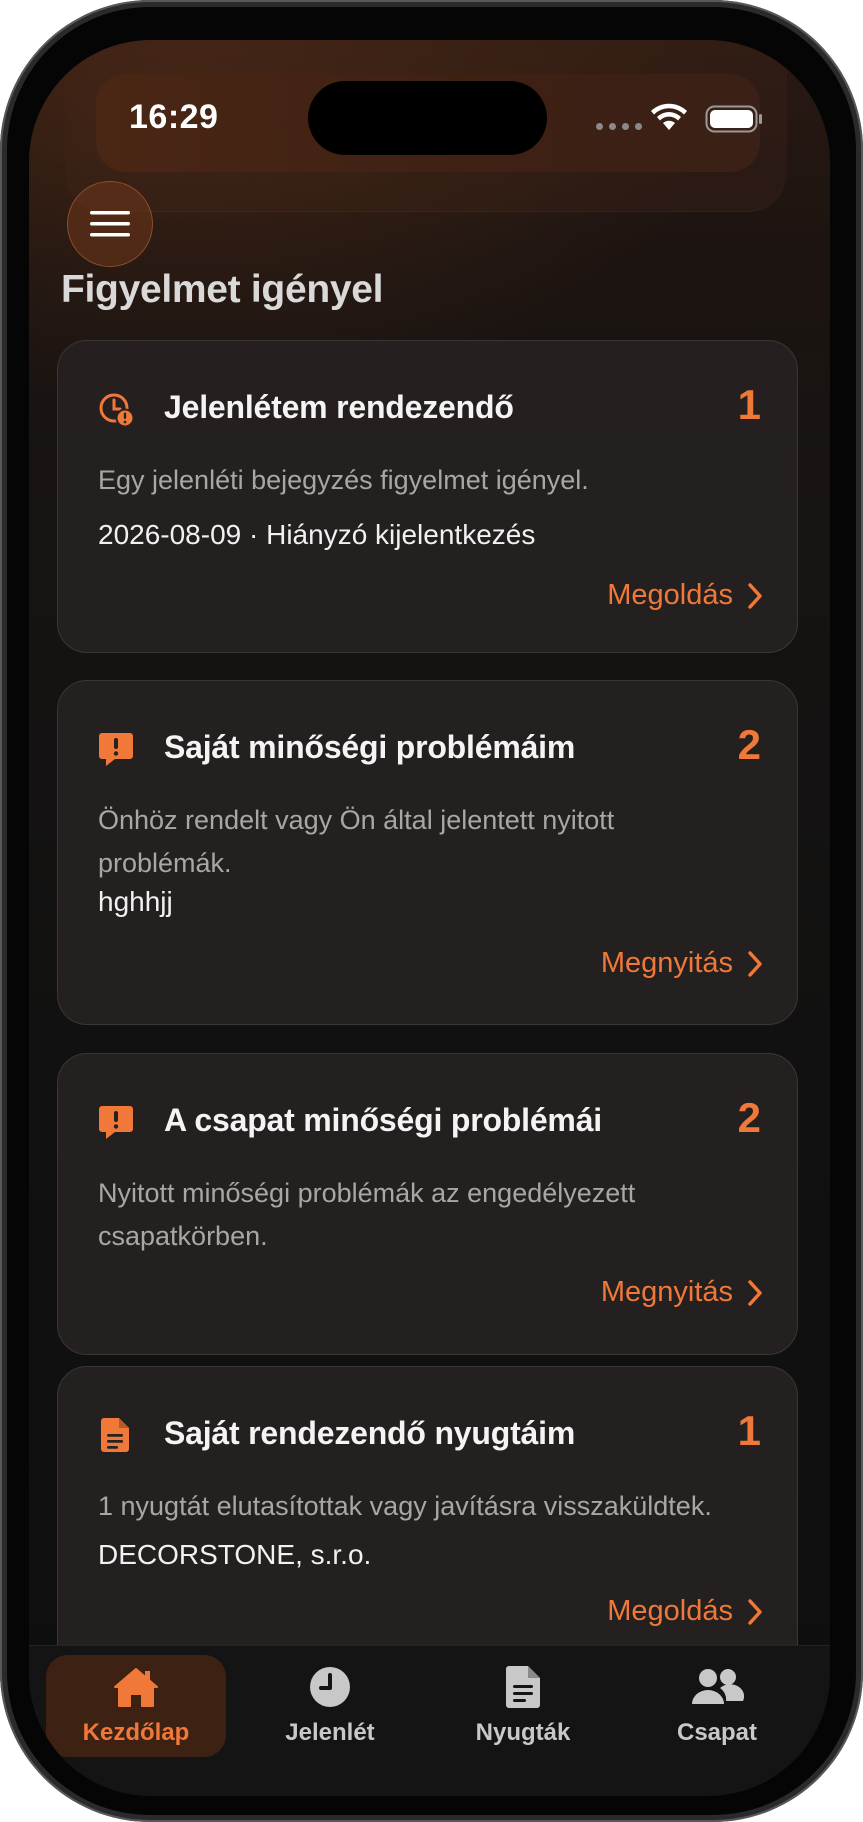 The height and width of the screenshot is (1822, 863). I want to click on team-people-icon, so click(718, 1686).